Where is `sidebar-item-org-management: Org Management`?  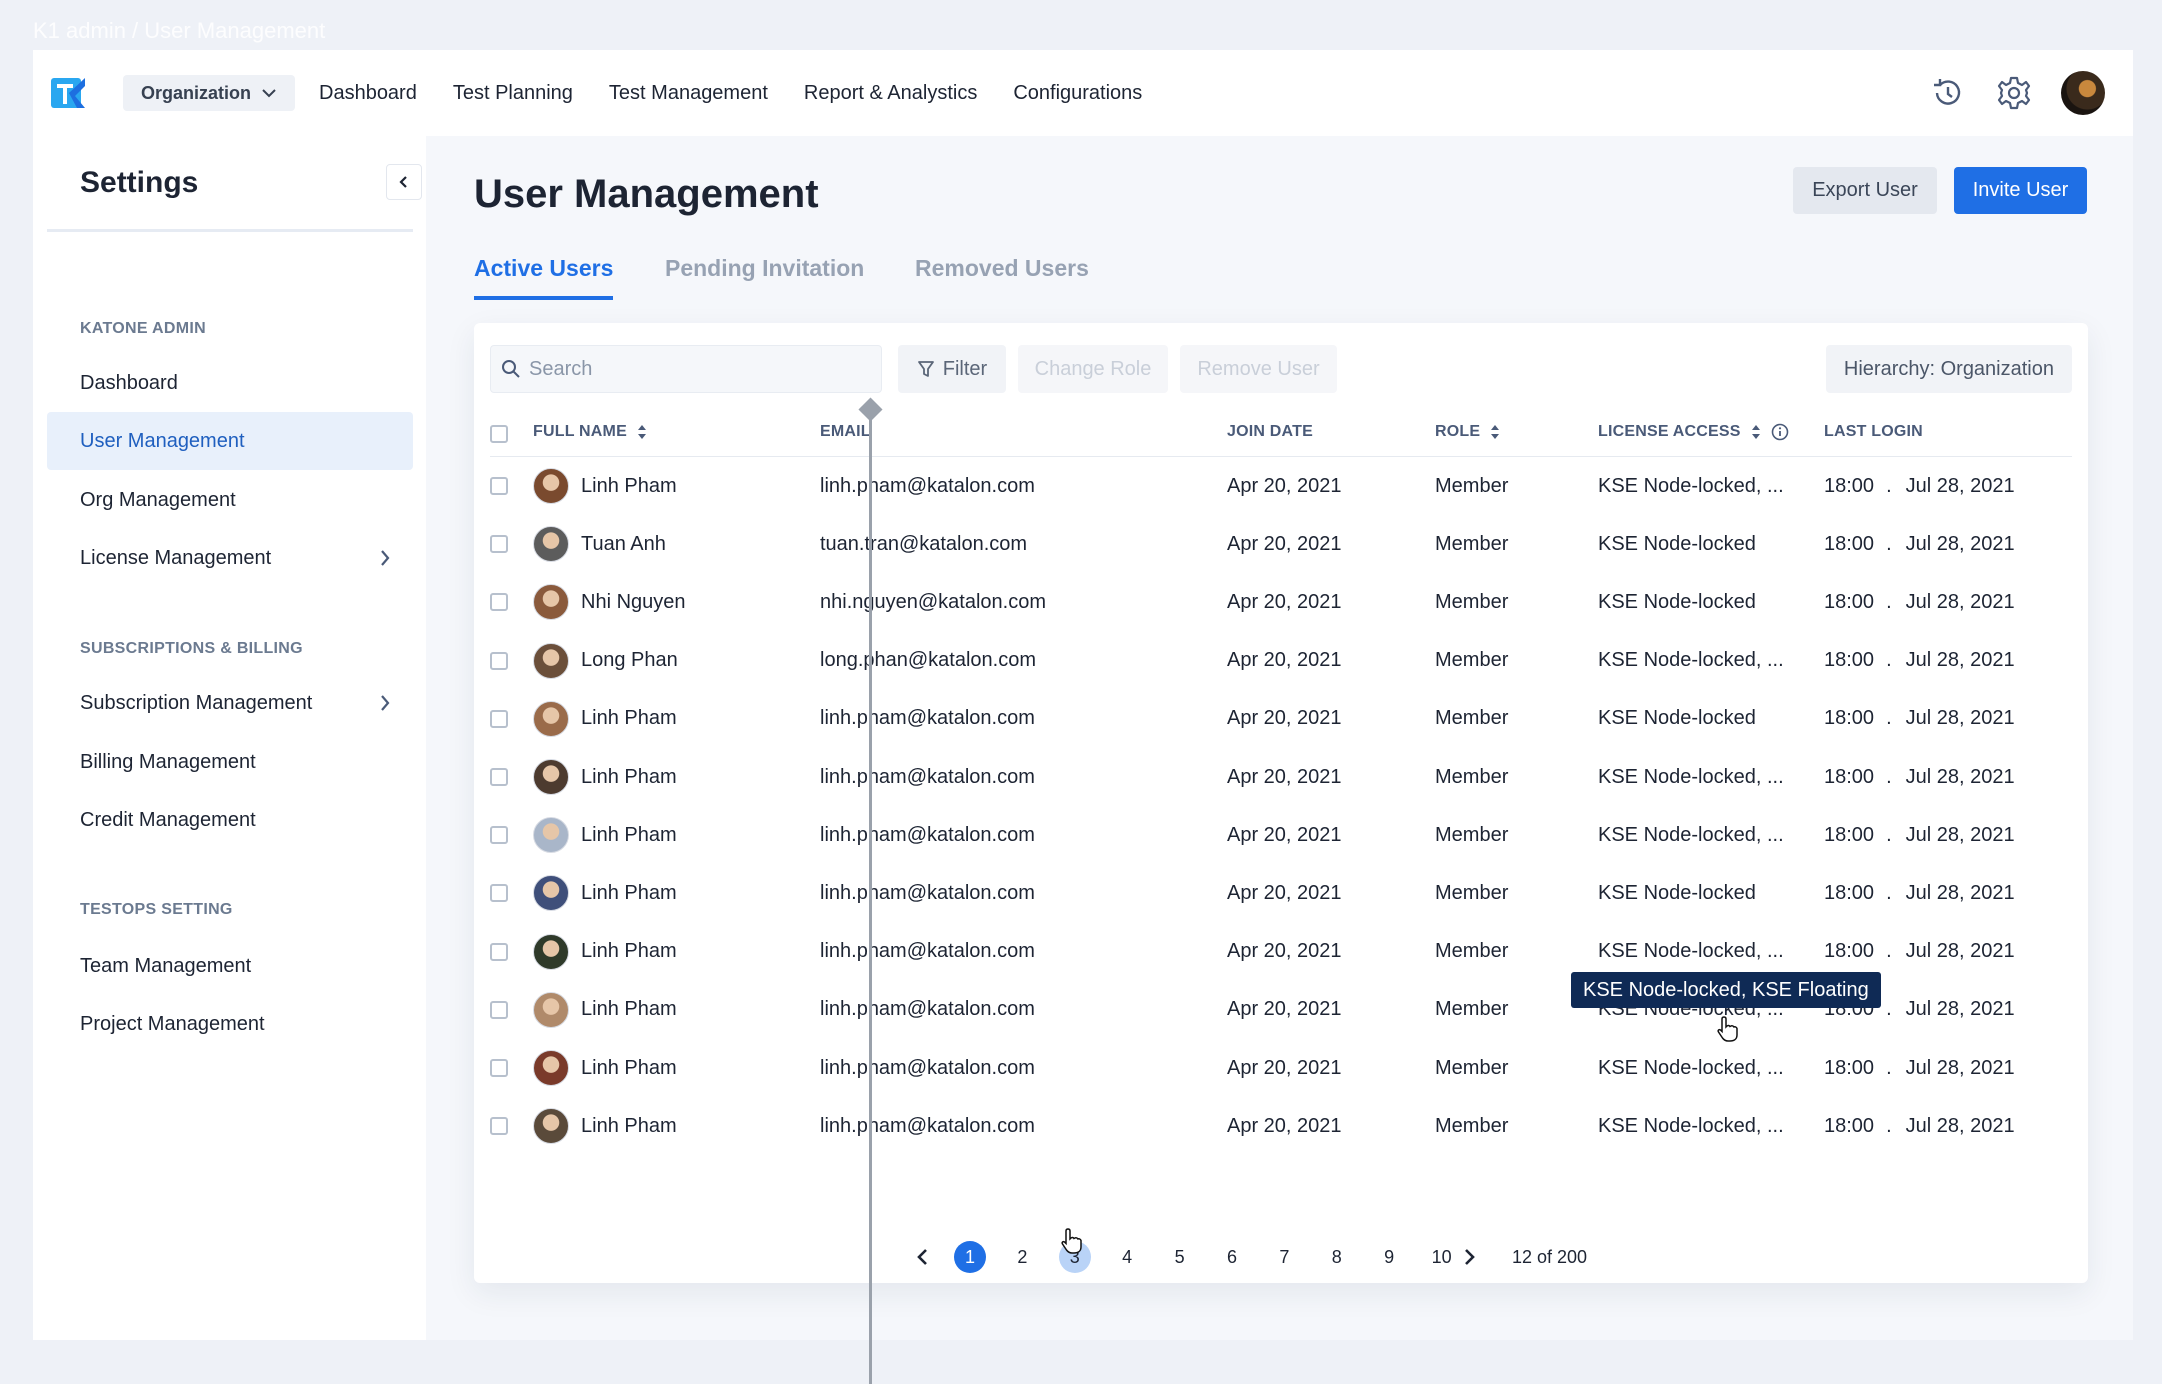
sidebar-item-org-management: Org Management is located at coordinates (230, 500).